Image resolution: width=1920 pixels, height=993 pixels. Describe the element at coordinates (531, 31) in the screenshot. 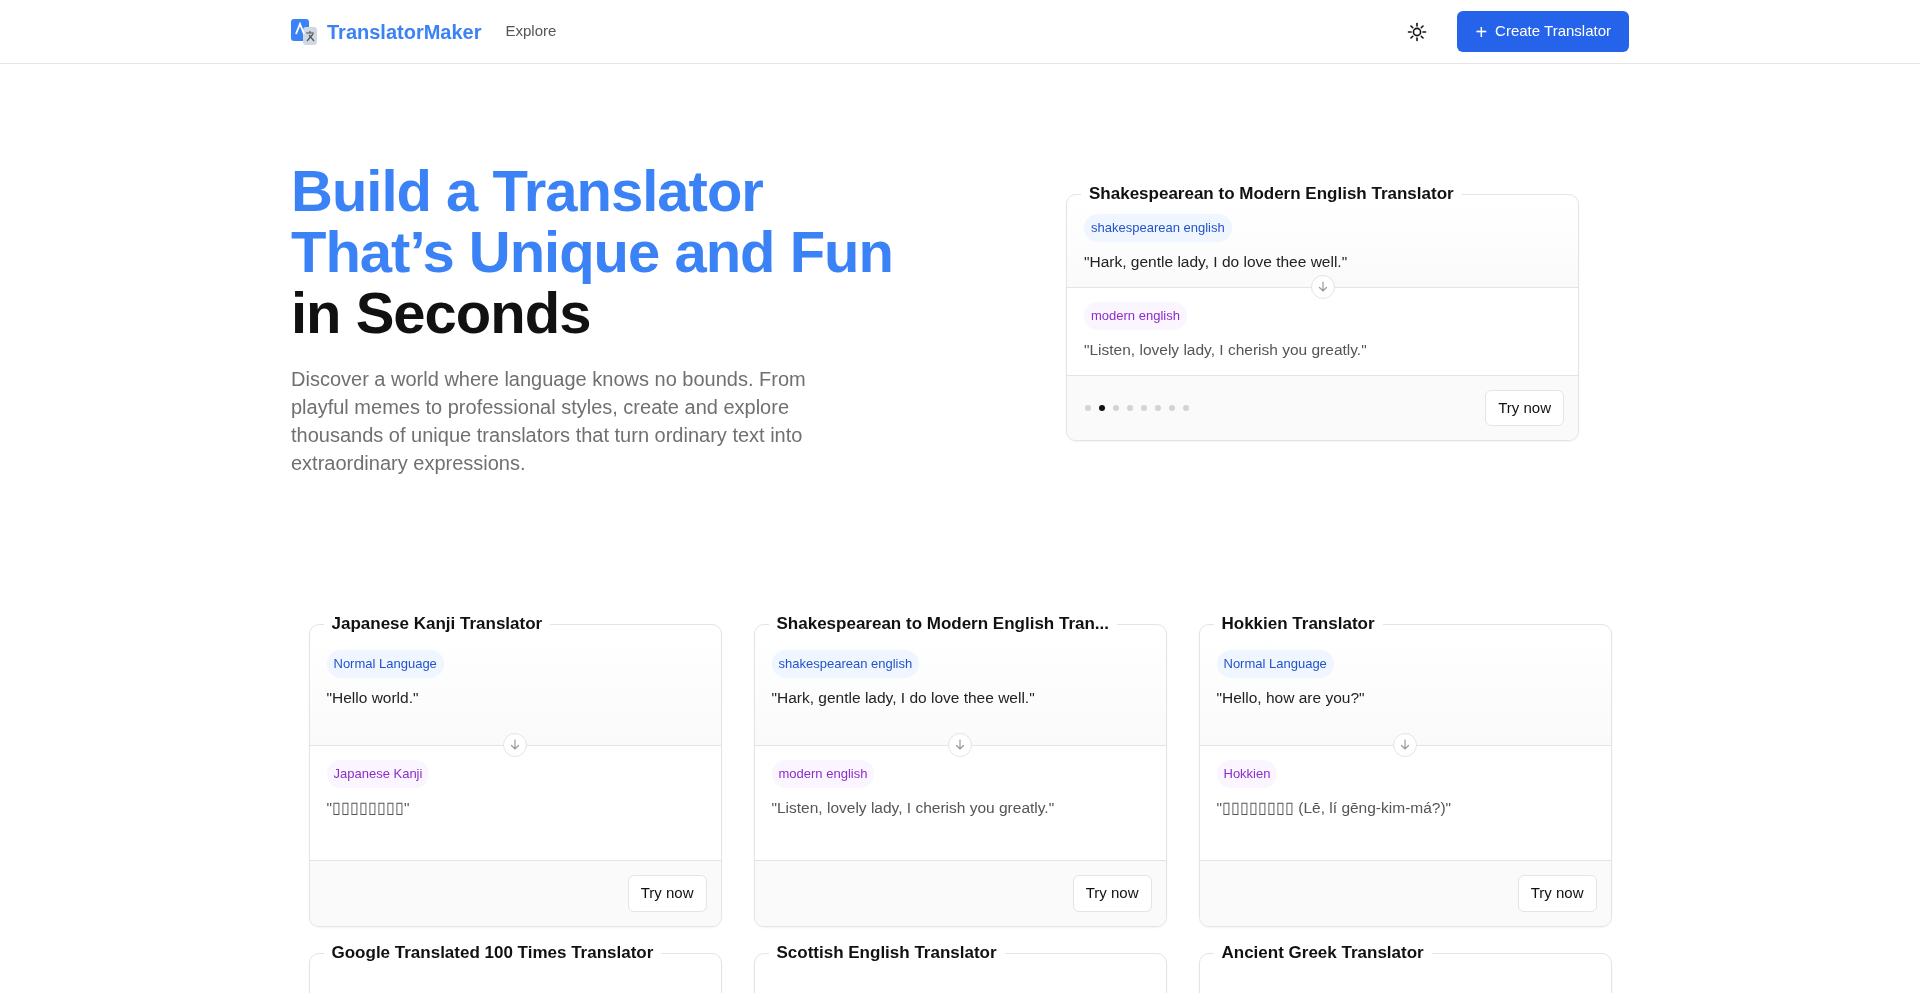

I see `nav-link: Explore` at that location.